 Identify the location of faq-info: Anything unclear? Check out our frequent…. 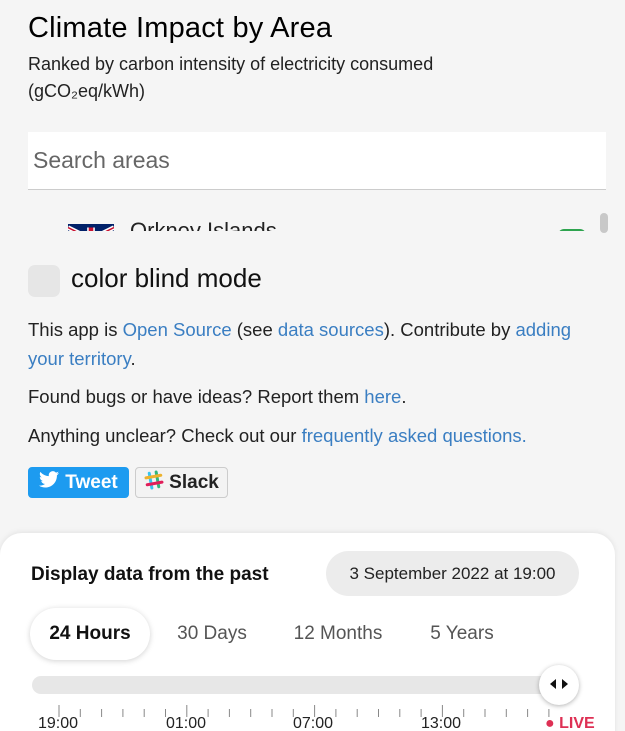
(318, 435).